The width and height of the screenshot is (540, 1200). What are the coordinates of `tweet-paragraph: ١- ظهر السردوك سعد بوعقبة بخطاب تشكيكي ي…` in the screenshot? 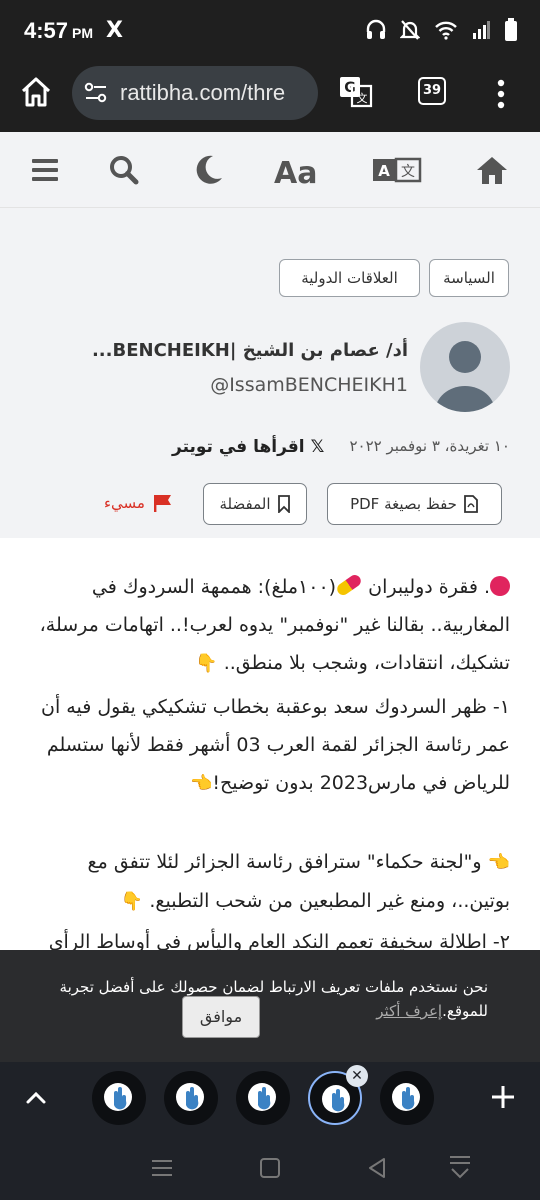 It's located at (267, 745).